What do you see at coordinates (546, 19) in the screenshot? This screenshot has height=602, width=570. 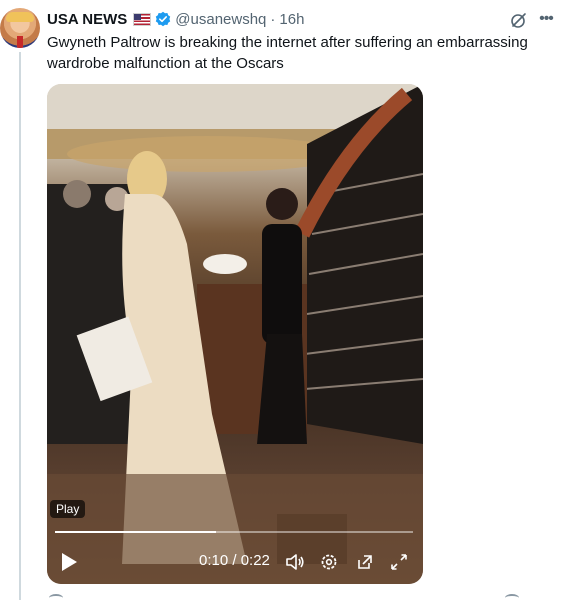 I see `more-icon: •••` at bounding box center [546, 19].